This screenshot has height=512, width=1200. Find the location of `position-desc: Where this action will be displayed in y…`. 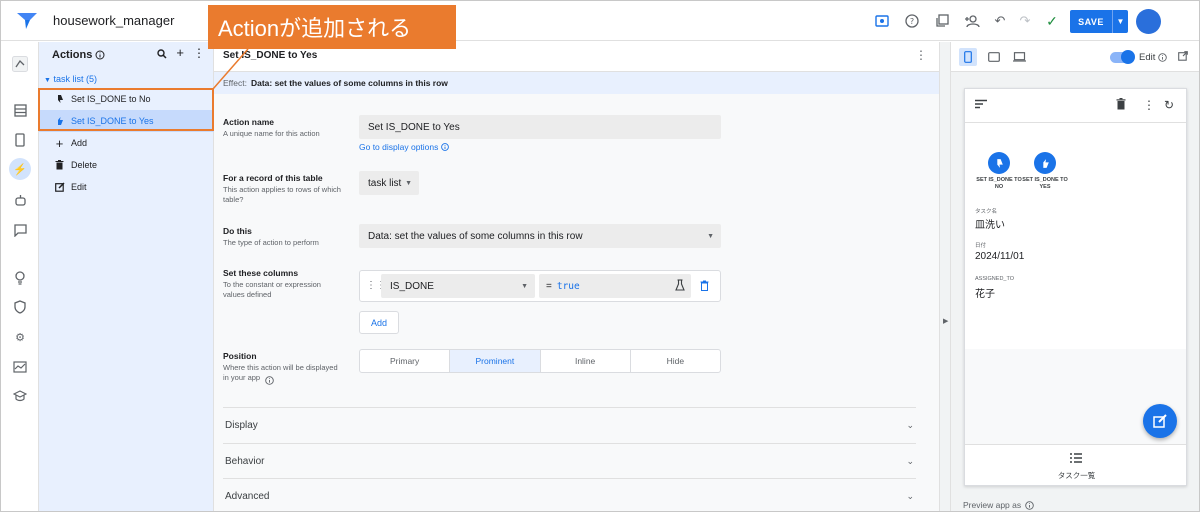

position-desc: Where this action will be displayed in y… is located at coordinates (280, 372).